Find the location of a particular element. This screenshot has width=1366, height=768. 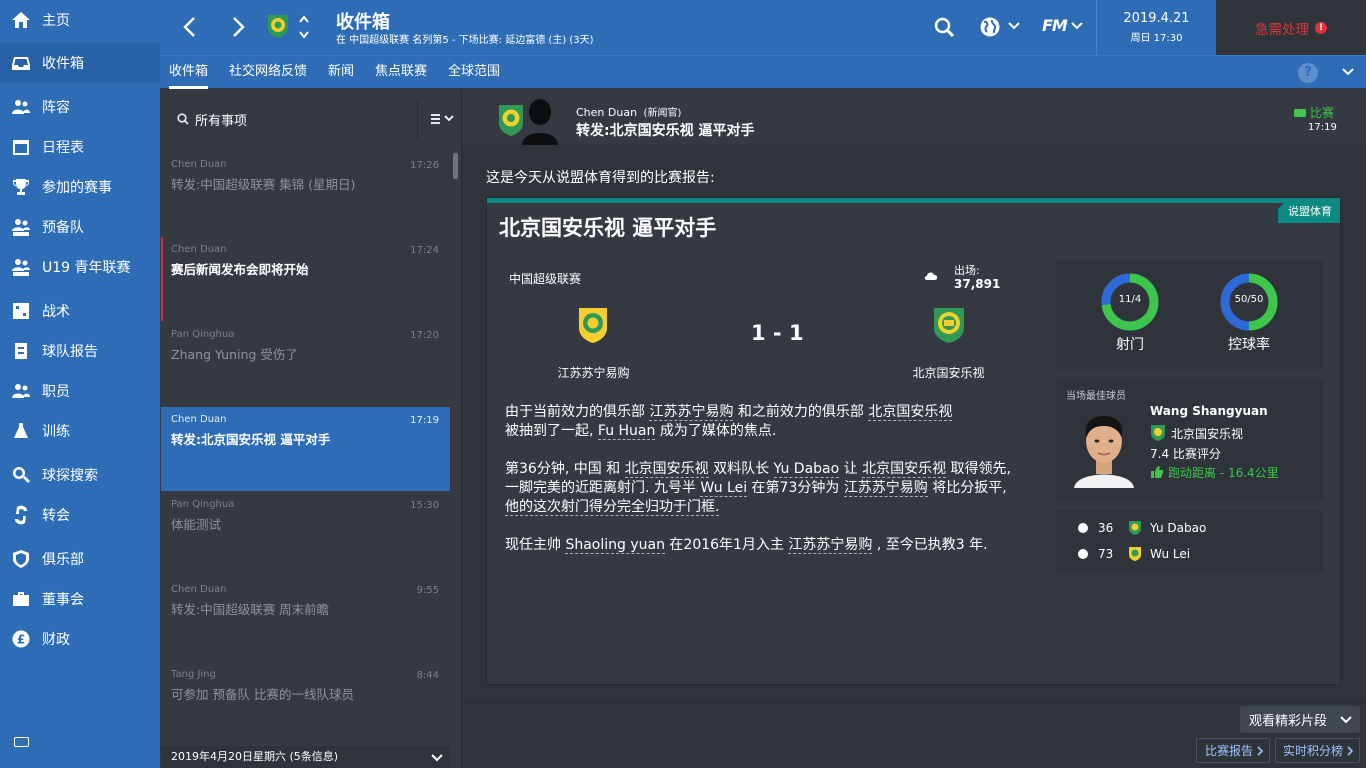

nav-item-transfers: 转会 is located at coordinates (80, 515).